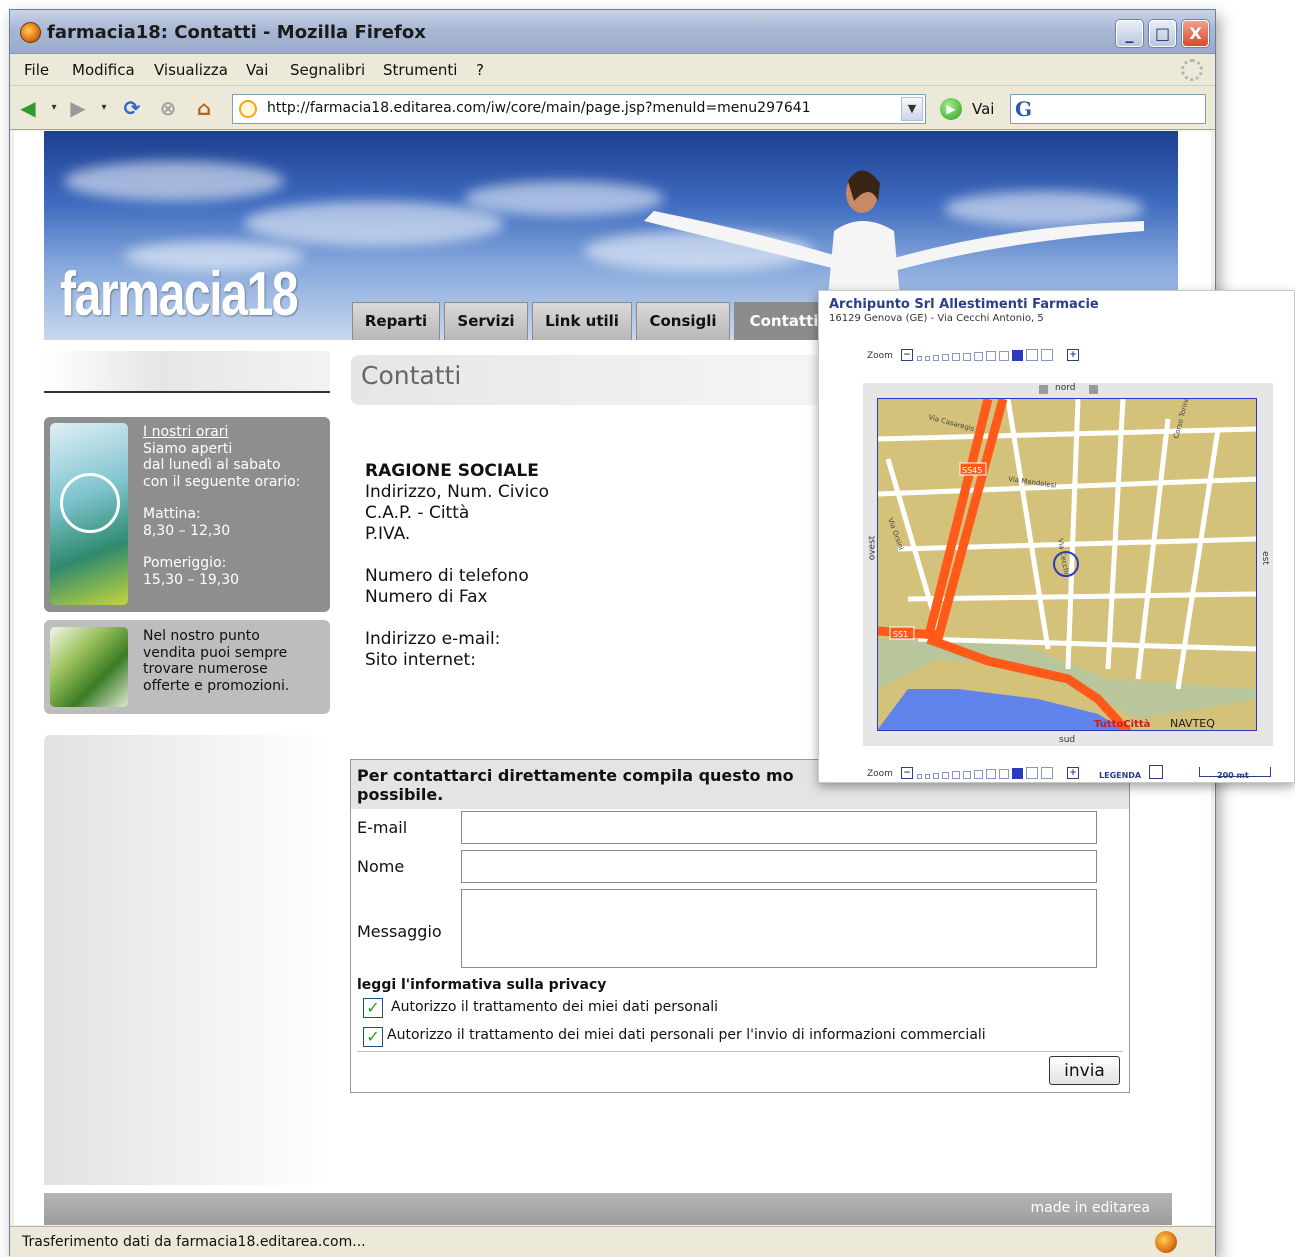  Describe the element at coordinates (248, 109) in the screenshot. I see `page-favicon-icon` at that location.